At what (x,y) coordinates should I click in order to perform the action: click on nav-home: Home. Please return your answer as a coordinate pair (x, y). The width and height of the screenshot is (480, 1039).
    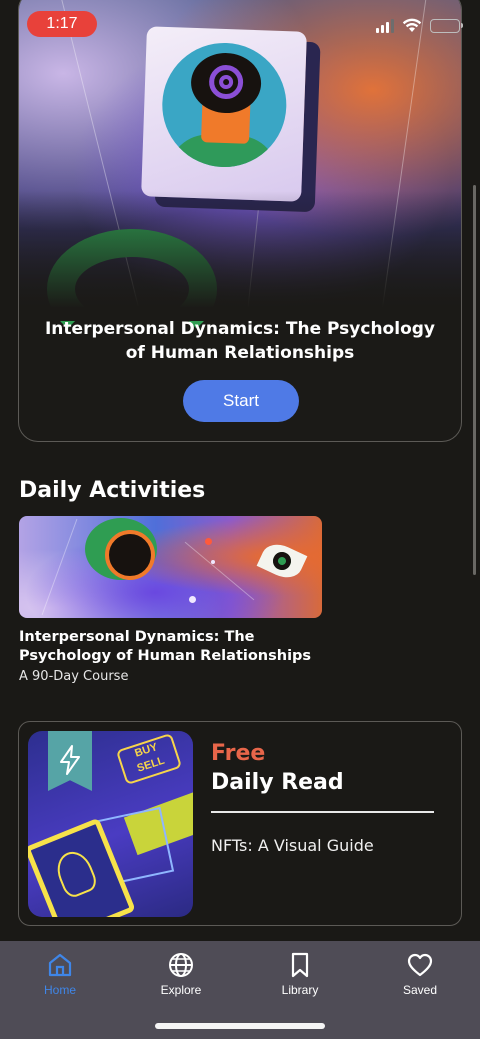
    Looking at the image, I should click on (60, 976).